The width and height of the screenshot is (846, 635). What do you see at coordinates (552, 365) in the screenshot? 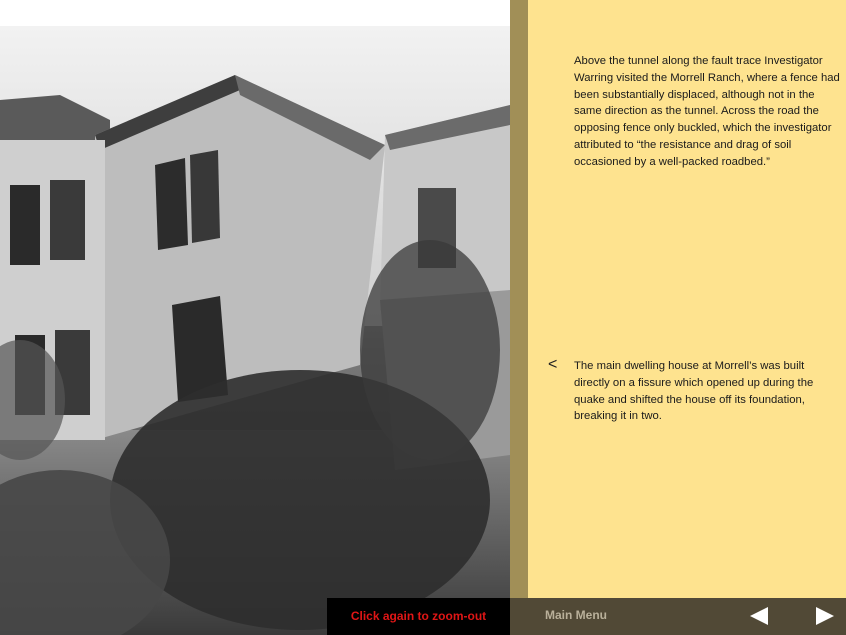
I see `caret-icon: <` at bounding box center [552, 365].